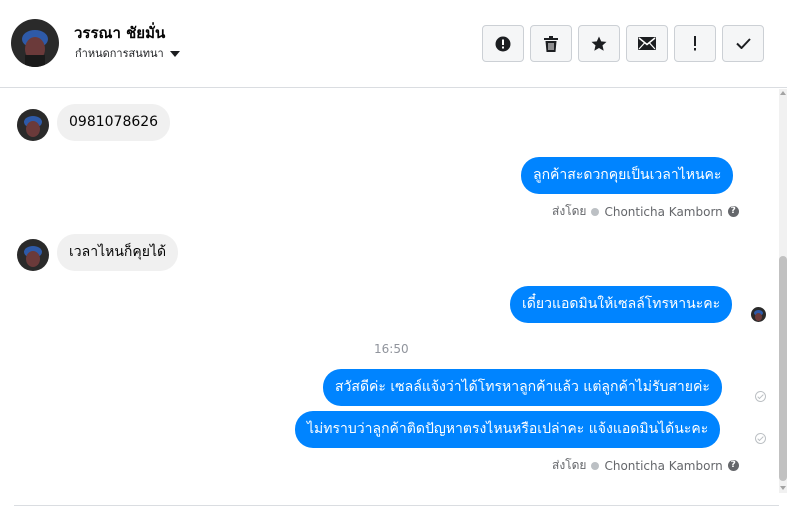  What do you see at coordinates (623, 43) in the screenshot?
I see `conversation-toolbar` at bounding box center [623, 43].